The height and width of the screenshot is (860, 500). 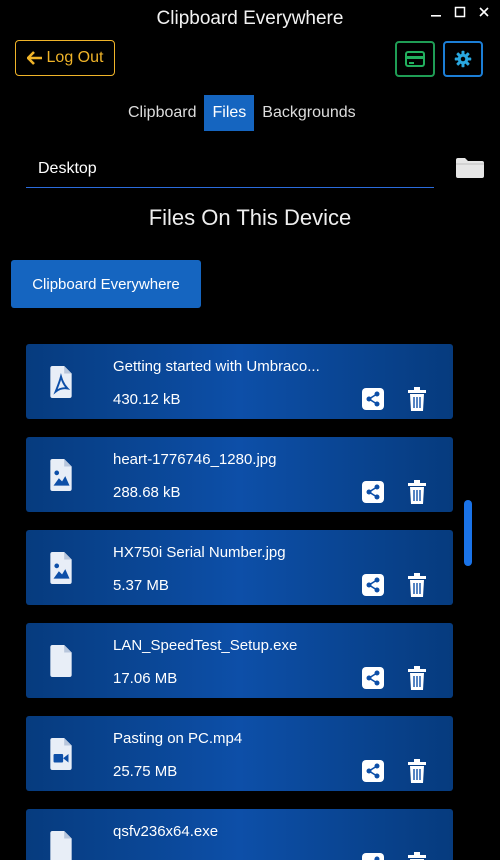 What do you see at coordinates (250, 217) in the screenshot?
I see `page-heading: Files On This Device` at bounding box center [250, 217].